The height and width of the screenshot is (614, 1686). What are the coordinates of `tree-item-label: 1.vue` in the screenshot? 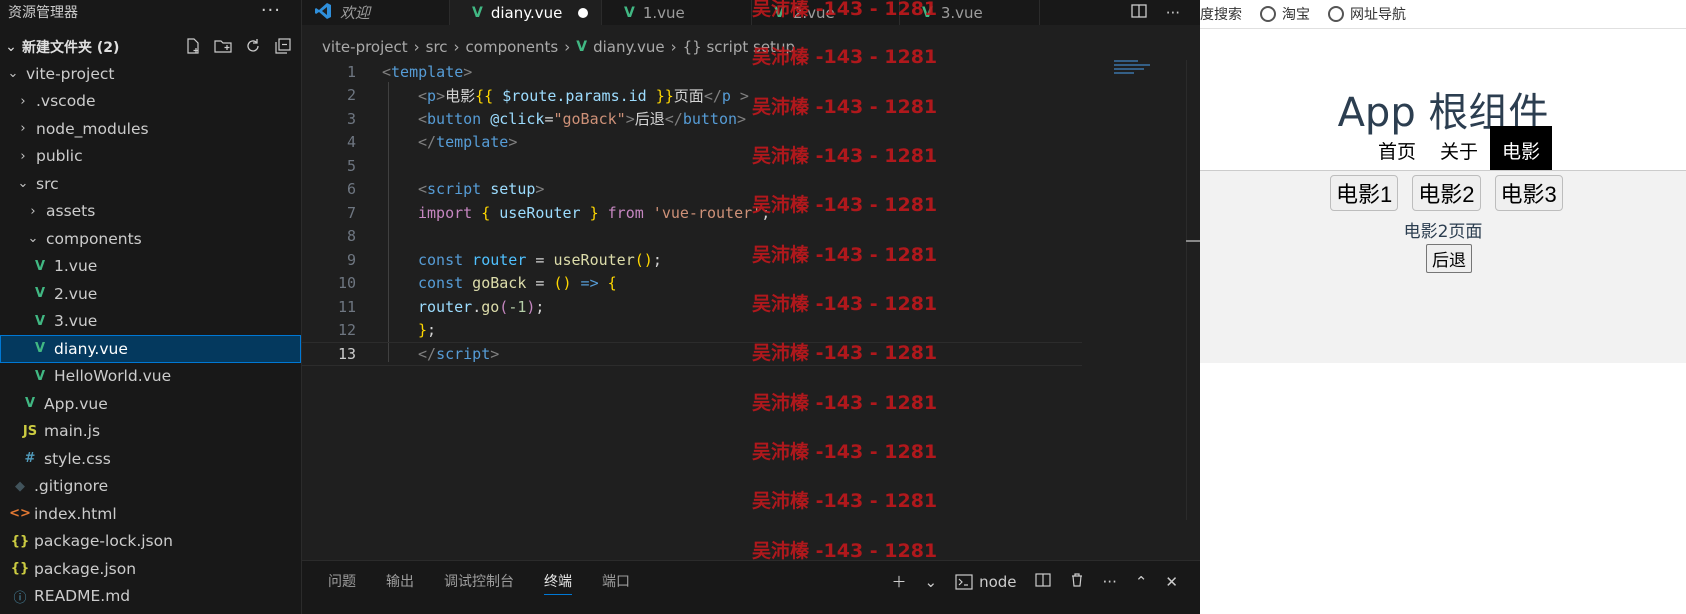 It's located at (76, 266).